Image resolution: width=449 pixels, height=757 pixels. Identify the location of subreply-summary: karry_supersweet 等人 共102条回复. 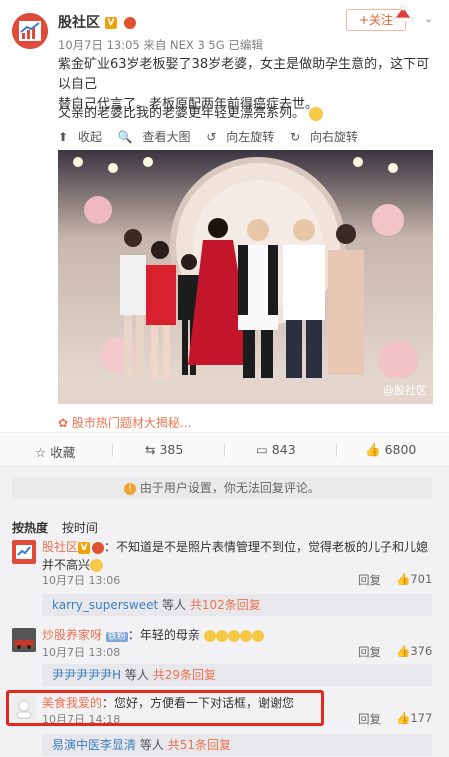
(237, 605).